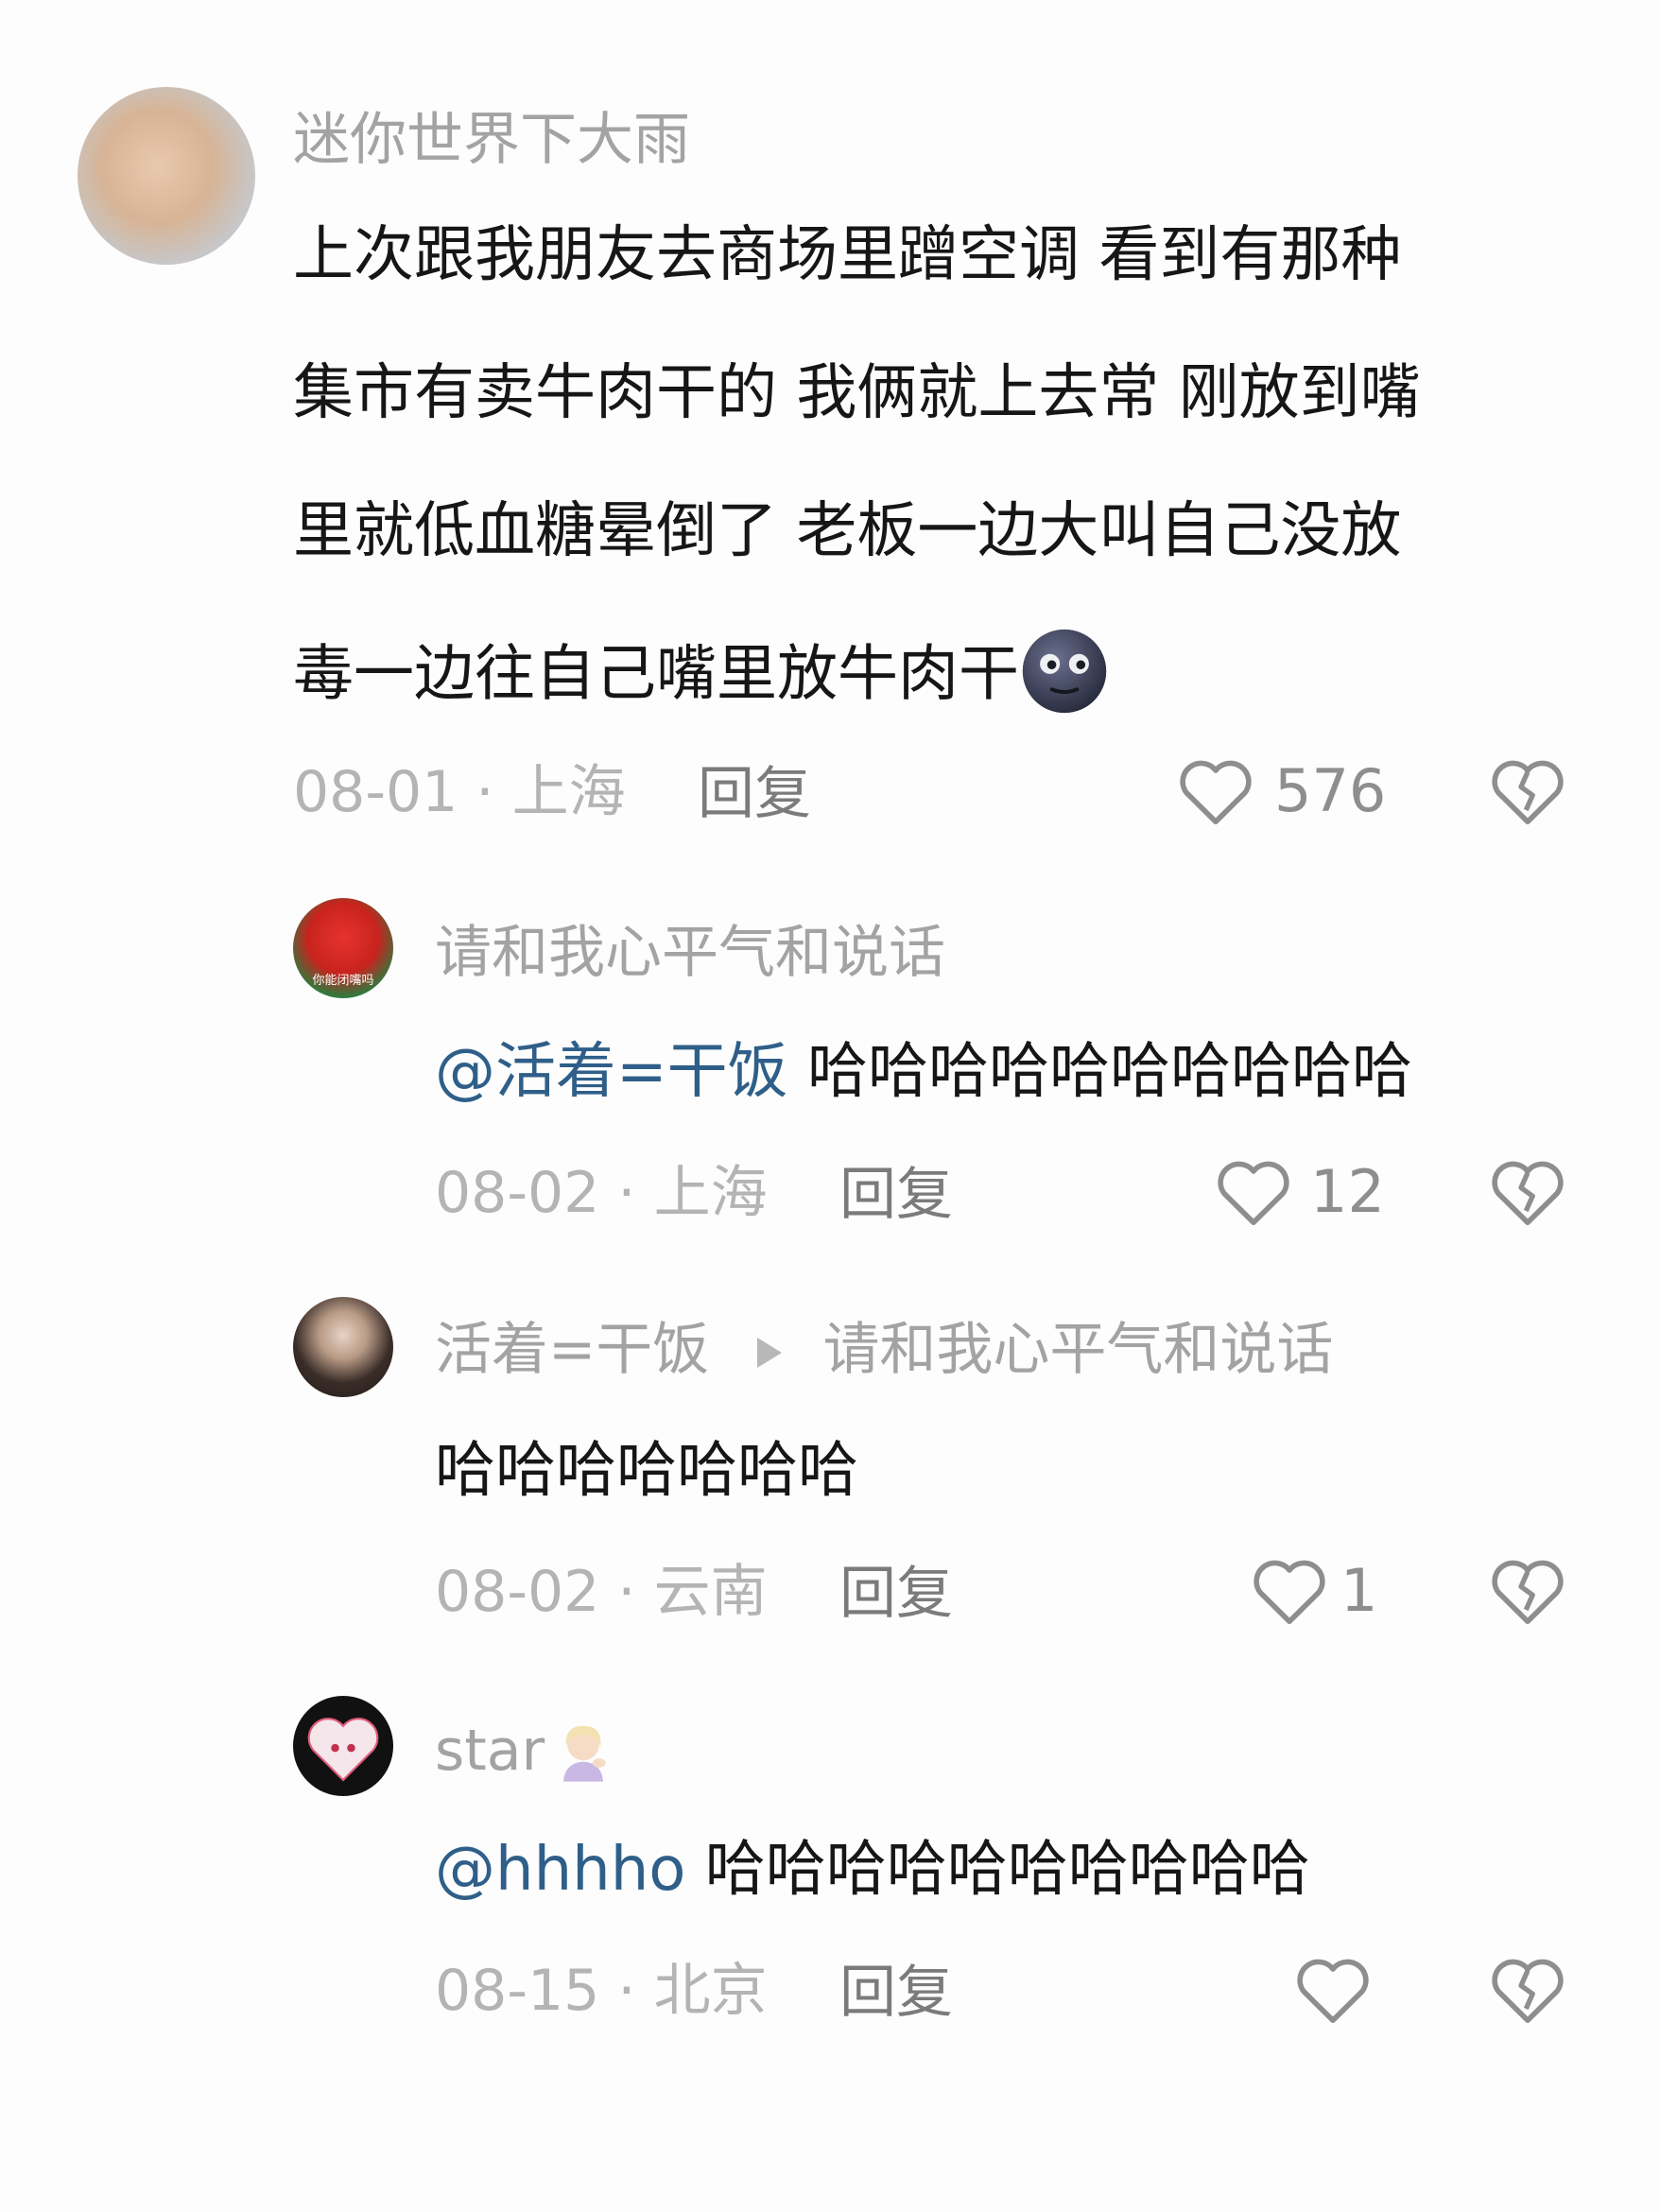 This screenshot has height=2212, width=1660. Describe the element at coordinates (517, 1991) in the screenshot. I see `comment-date: 08-15` at that location.